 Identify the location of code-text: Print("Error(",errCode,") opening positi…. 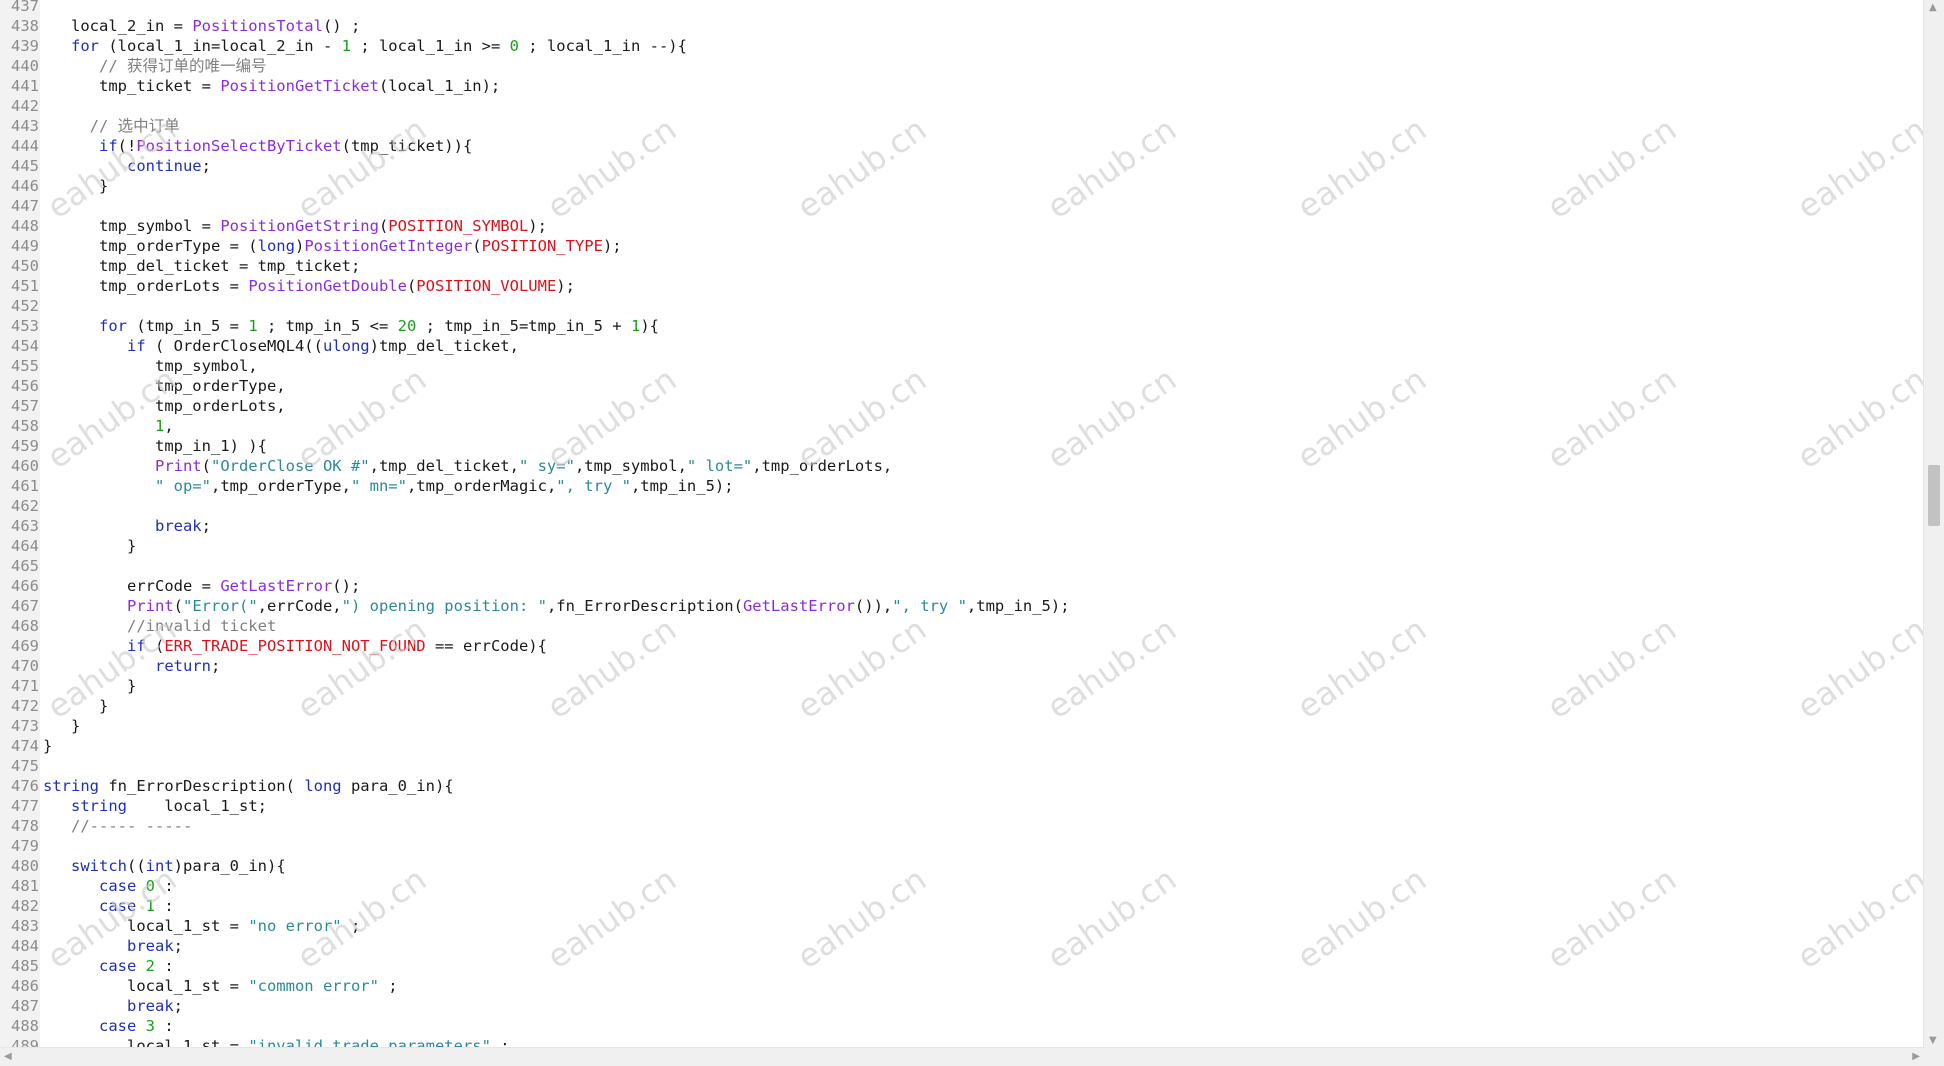
(556, 606).